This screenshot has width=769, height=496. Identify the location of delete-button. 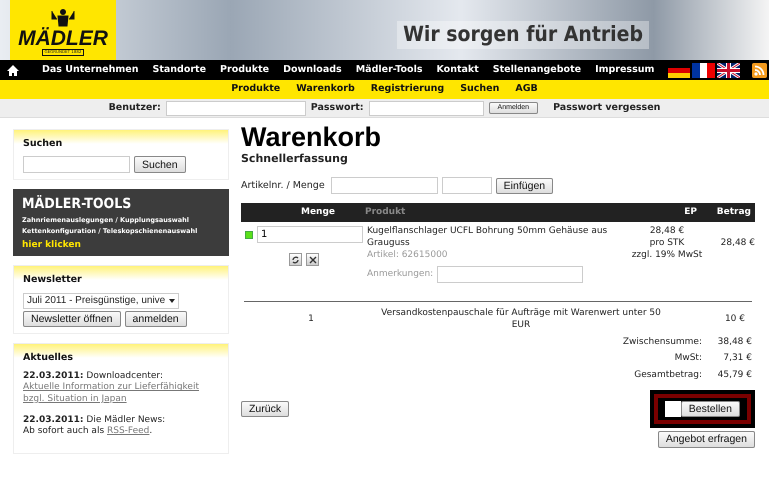
(312, 259).